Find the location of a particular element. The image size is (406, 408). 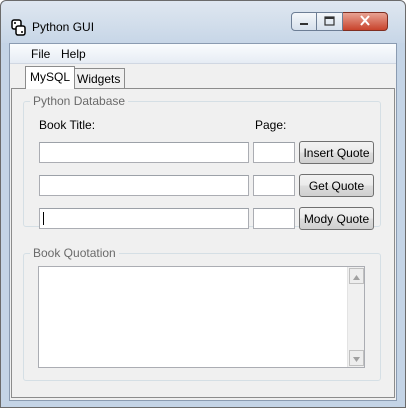

tab-mysql: MySQL is located at coordinates (50, 77).